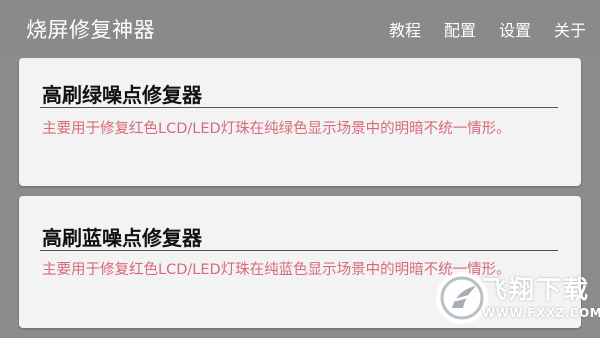  What do you see at coordinates (460, 29) in the screenshot?
I see `menu-item-config: 配置` at bounding box center [460, 29].